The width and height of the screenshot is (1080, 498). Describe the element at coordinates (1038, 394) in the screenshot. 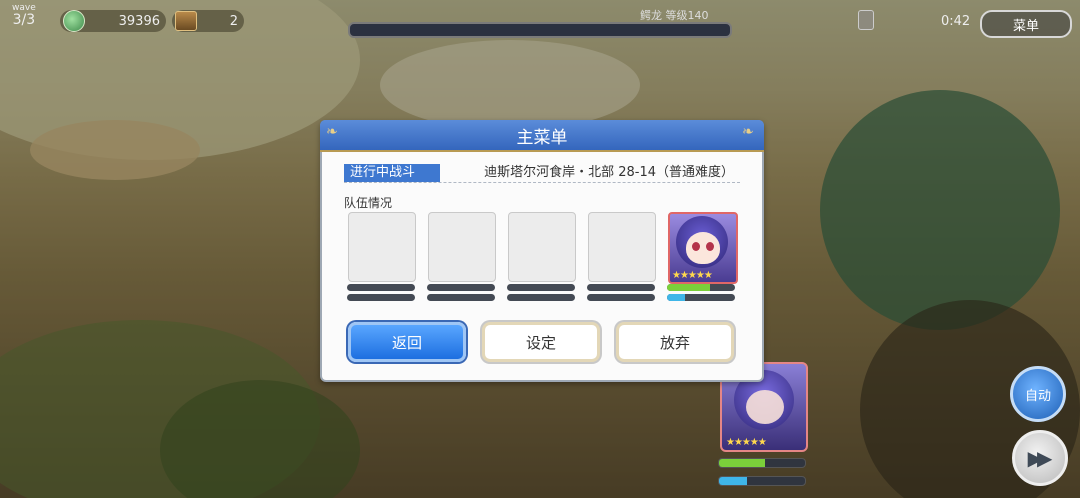

I see `auto-button: 自动` at that location.